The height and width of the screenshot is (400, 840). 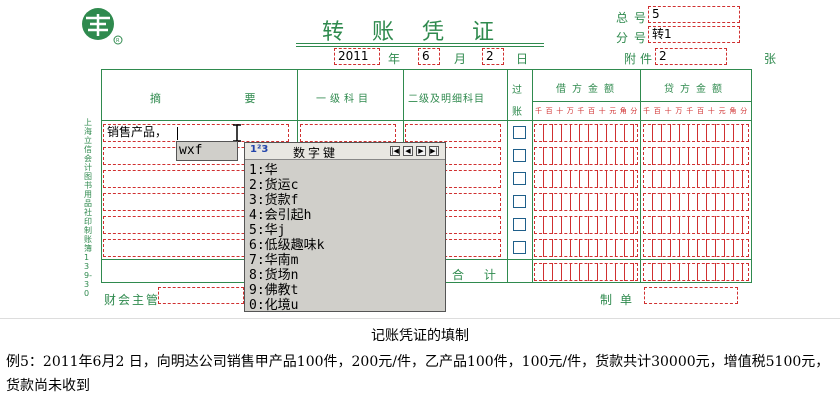 I want to click on month-label: 月, so click(x=460, y=59).